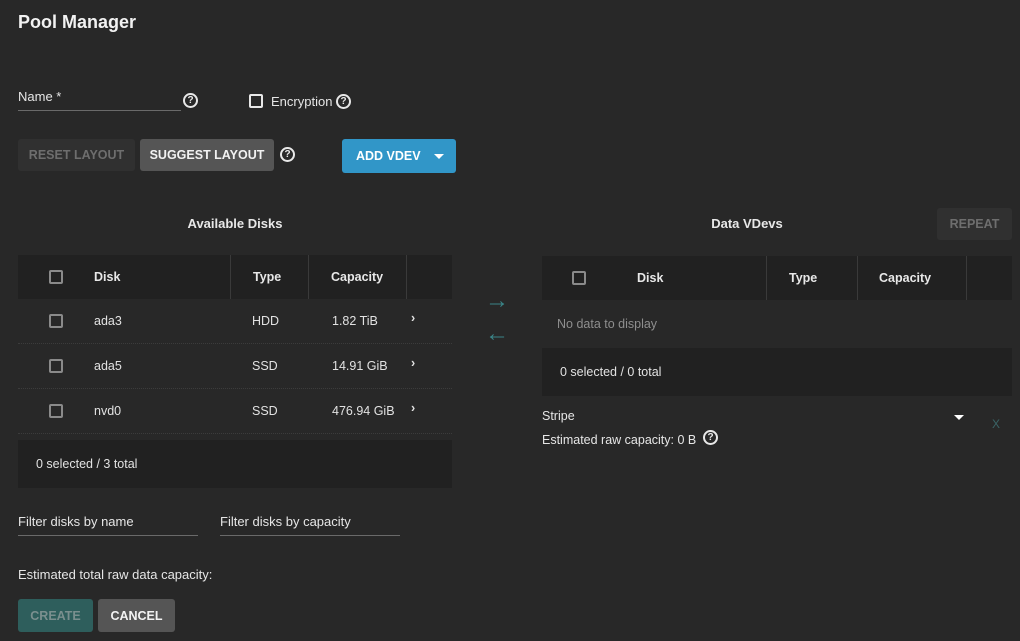  I want to click on name-help-icon: ?, so click(190, 100).